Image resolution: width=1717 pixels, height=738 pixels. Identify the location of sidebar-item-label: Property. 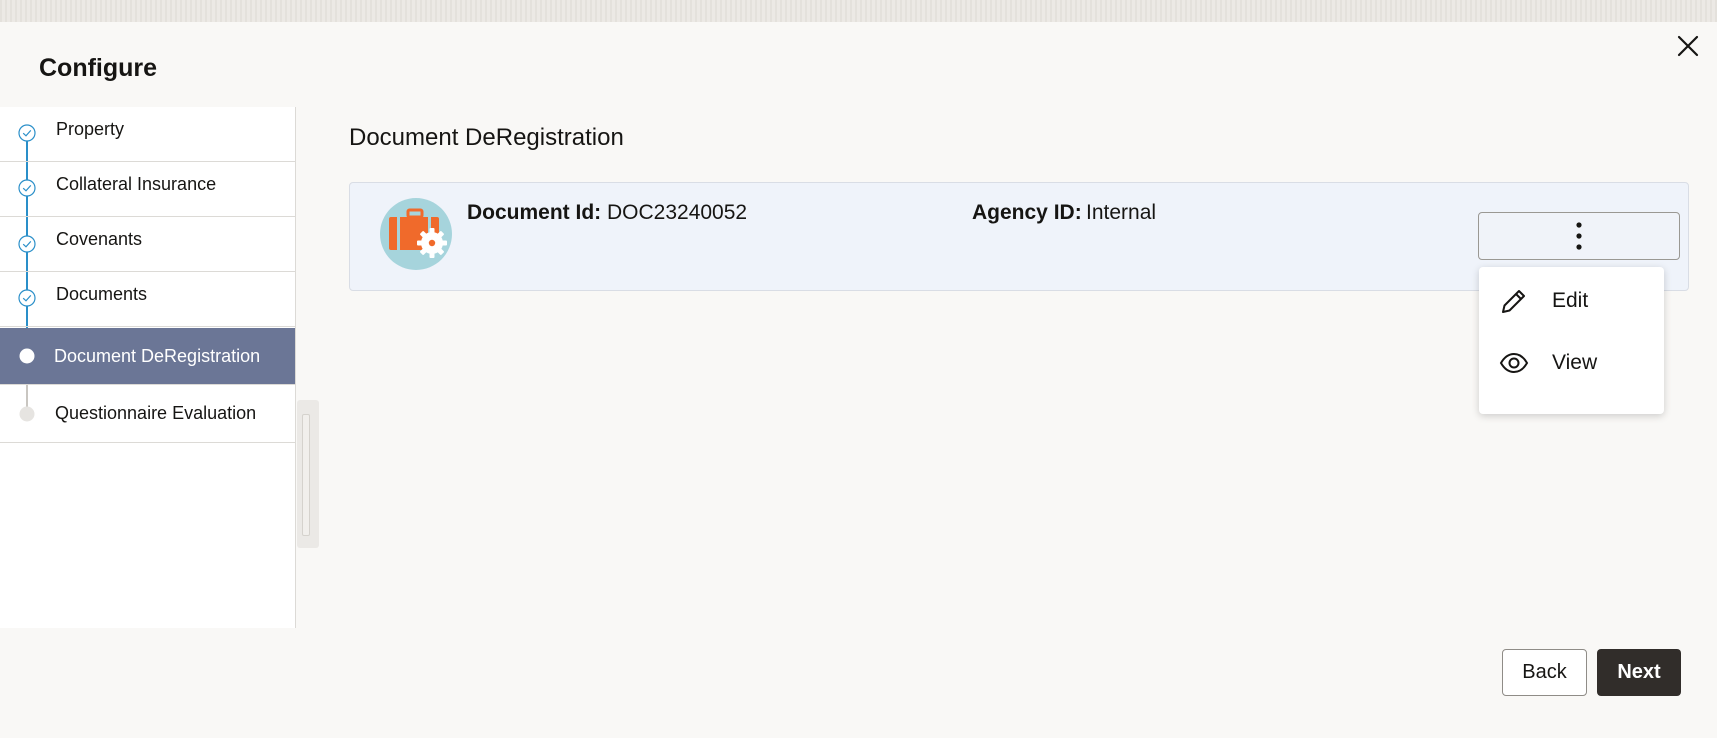
(90, 129).